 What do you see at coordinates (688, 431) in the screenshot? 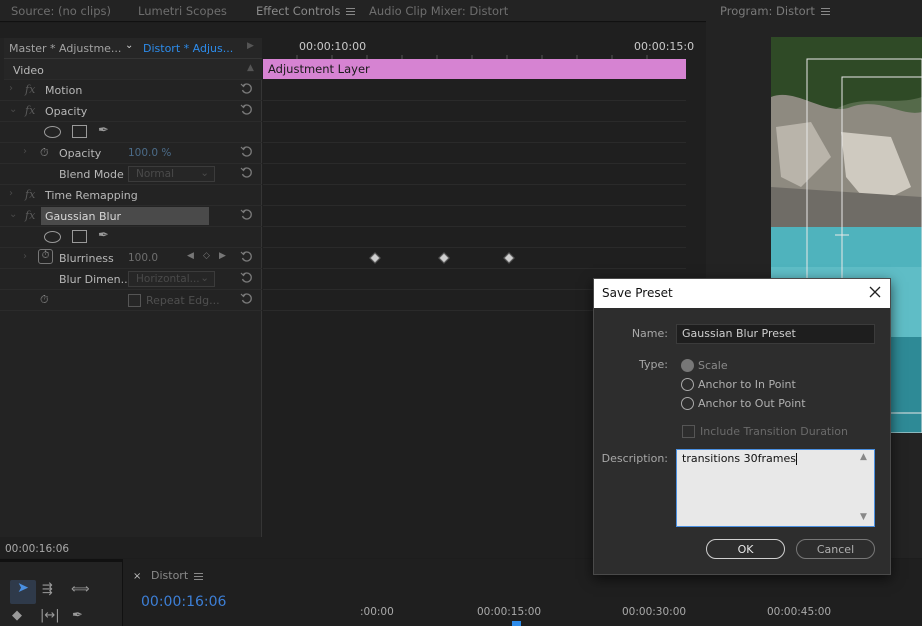
I see `include-transition-checkbox` at bounding box center [688, 431].